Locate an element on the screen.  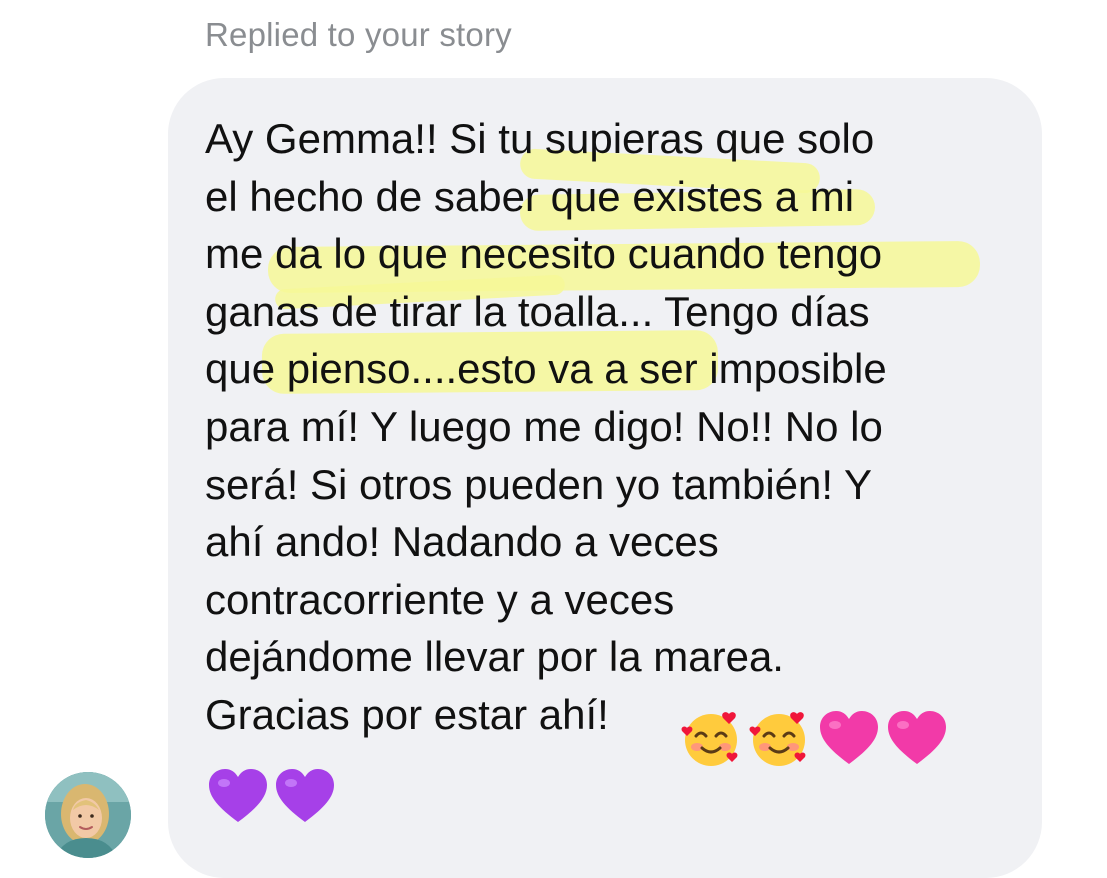
message-line: el hecho de saber que existes a mi is located at coordinates (530, 196).